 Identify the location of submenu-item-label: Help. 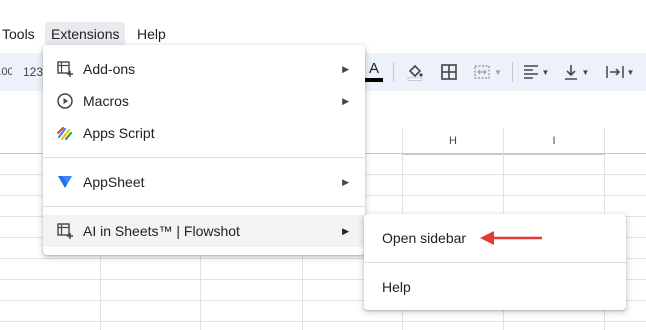
(396, 287).